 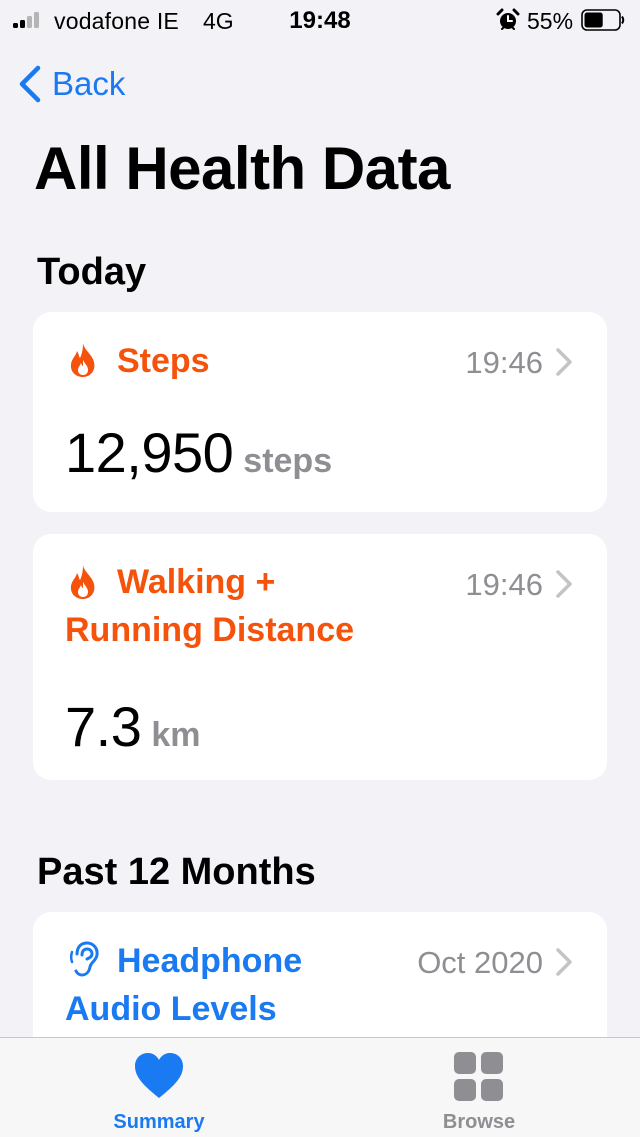 What do you see at coordinates (550, 21) in the screenshot?
I see `battery-percent: 55%` at bounding box center [550, 21].